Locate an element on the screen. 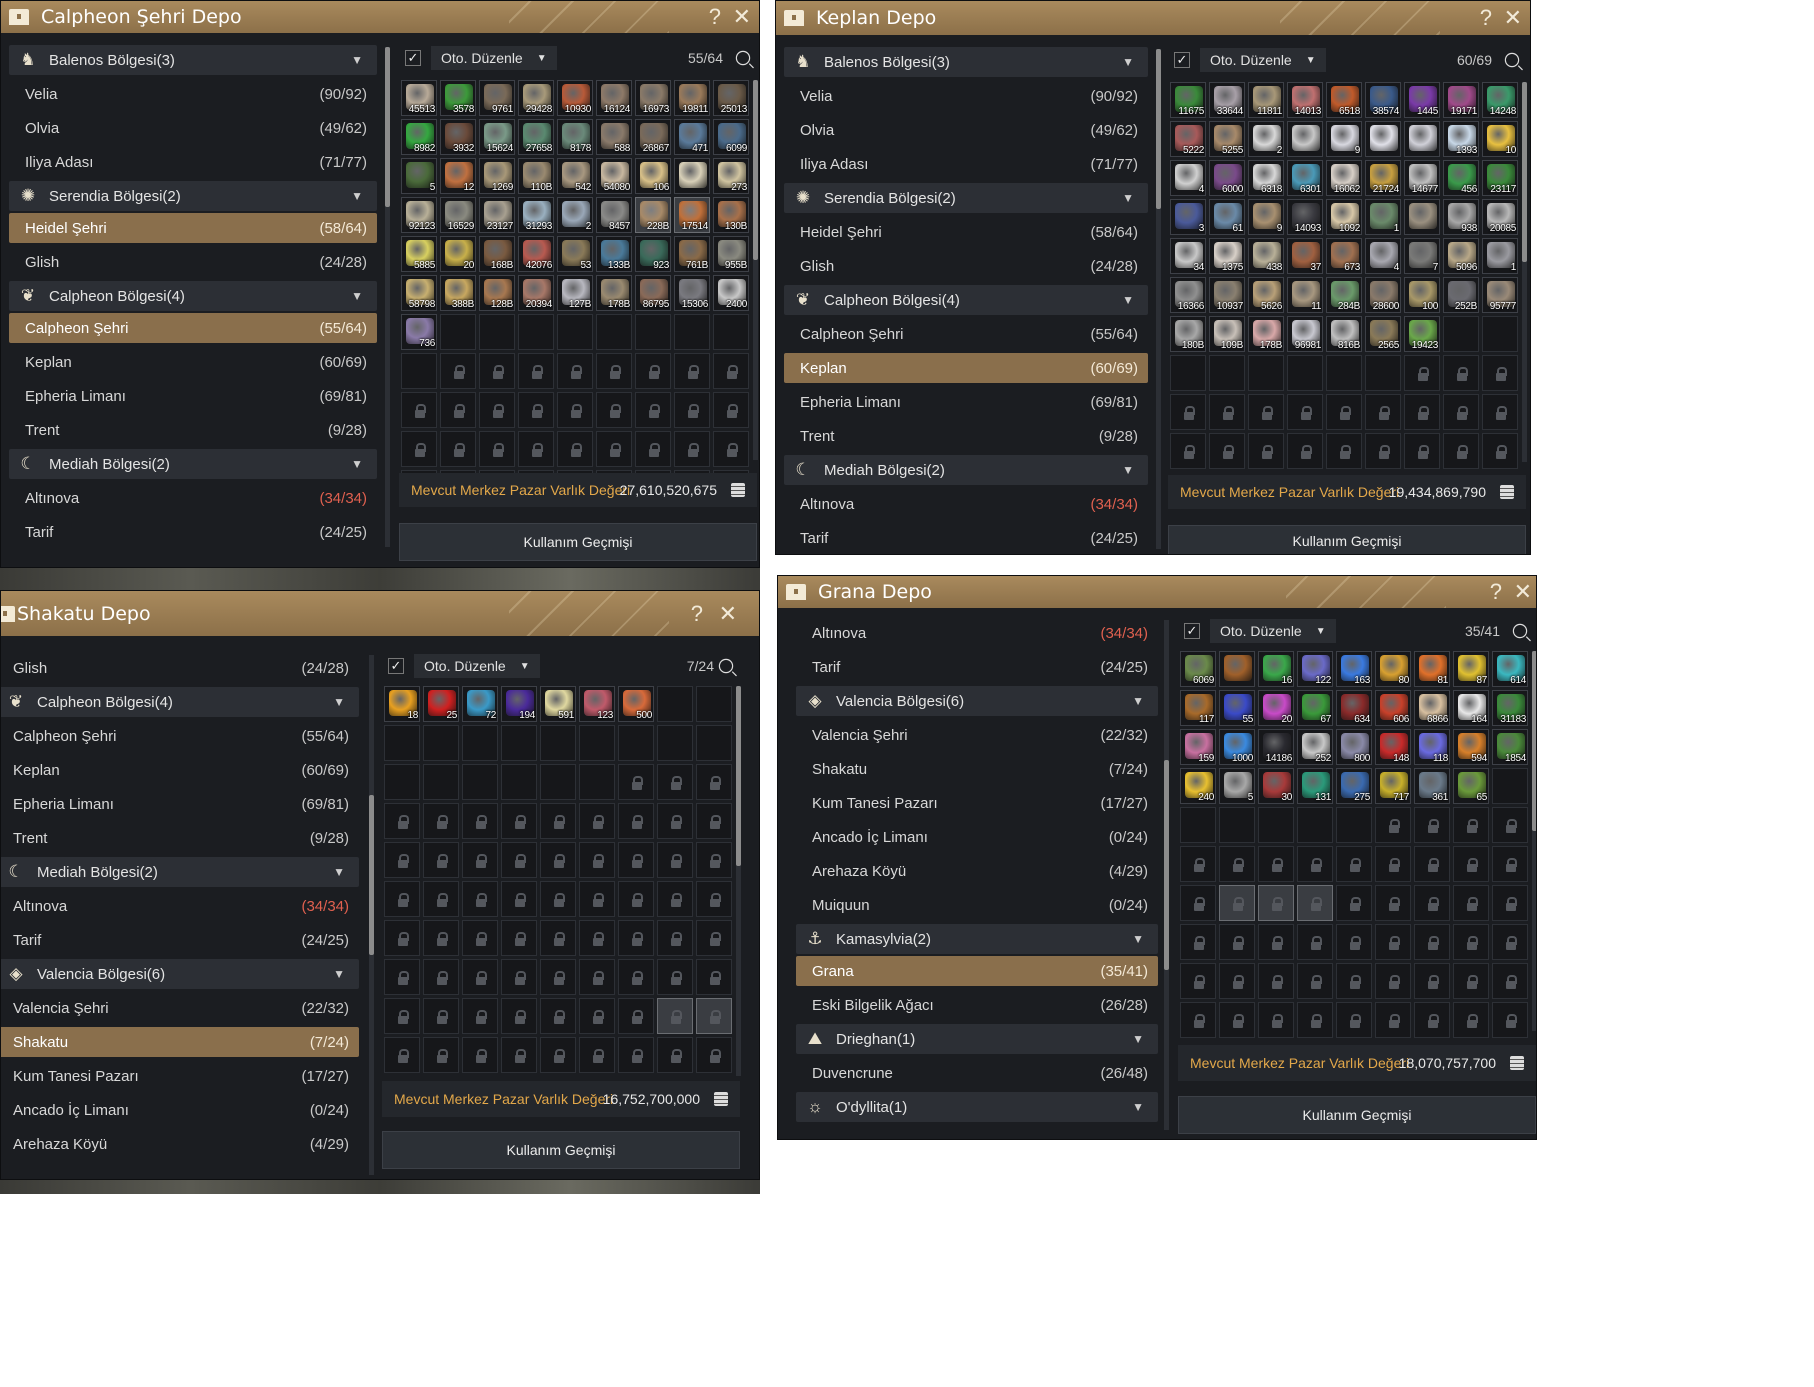  item-slot: 55 is located at coordinates (1237, 708).